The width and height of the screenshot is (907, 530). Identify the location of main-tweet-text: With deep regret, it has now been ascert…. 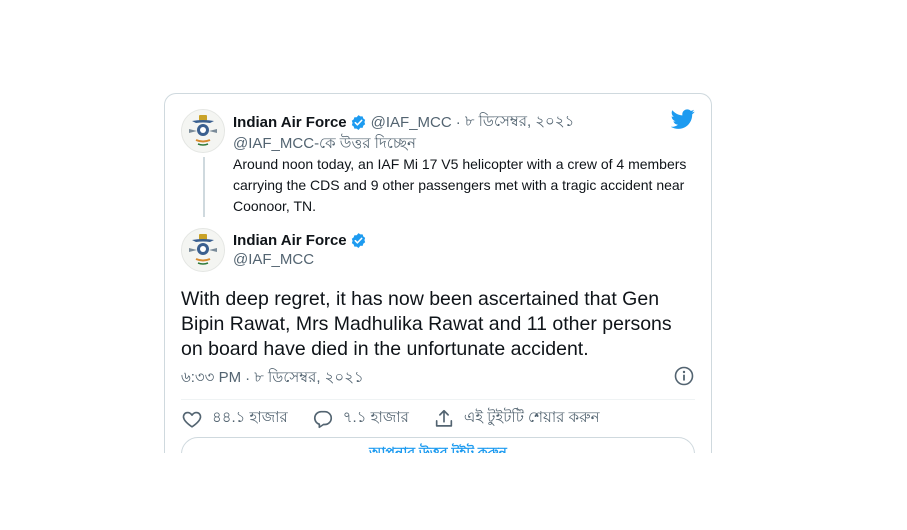
(426, 324).